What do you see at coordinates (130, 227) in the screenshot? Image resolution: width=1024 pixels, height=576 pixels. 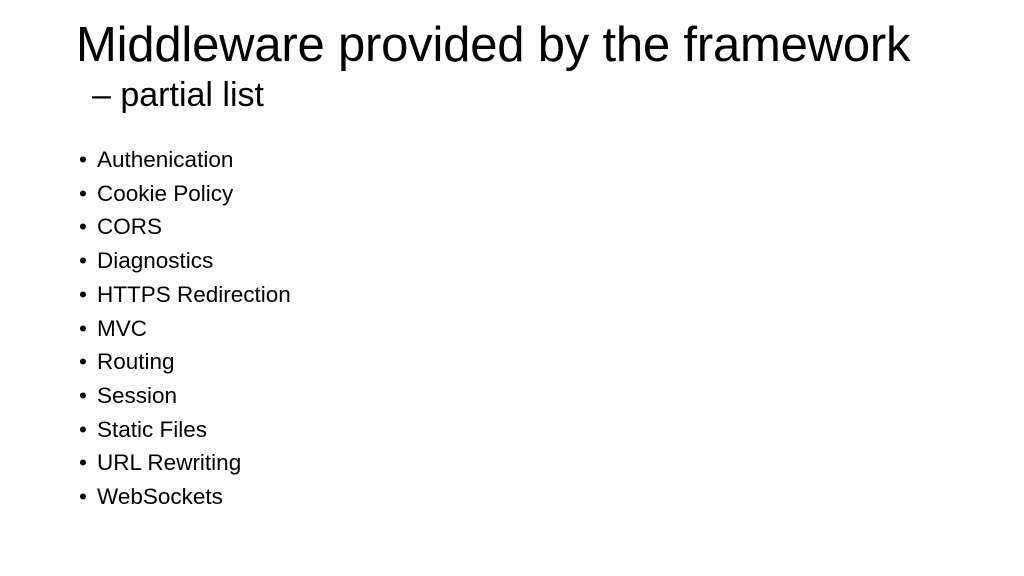 I see `list-item-label: CORS` at bounding box center [130, 227].